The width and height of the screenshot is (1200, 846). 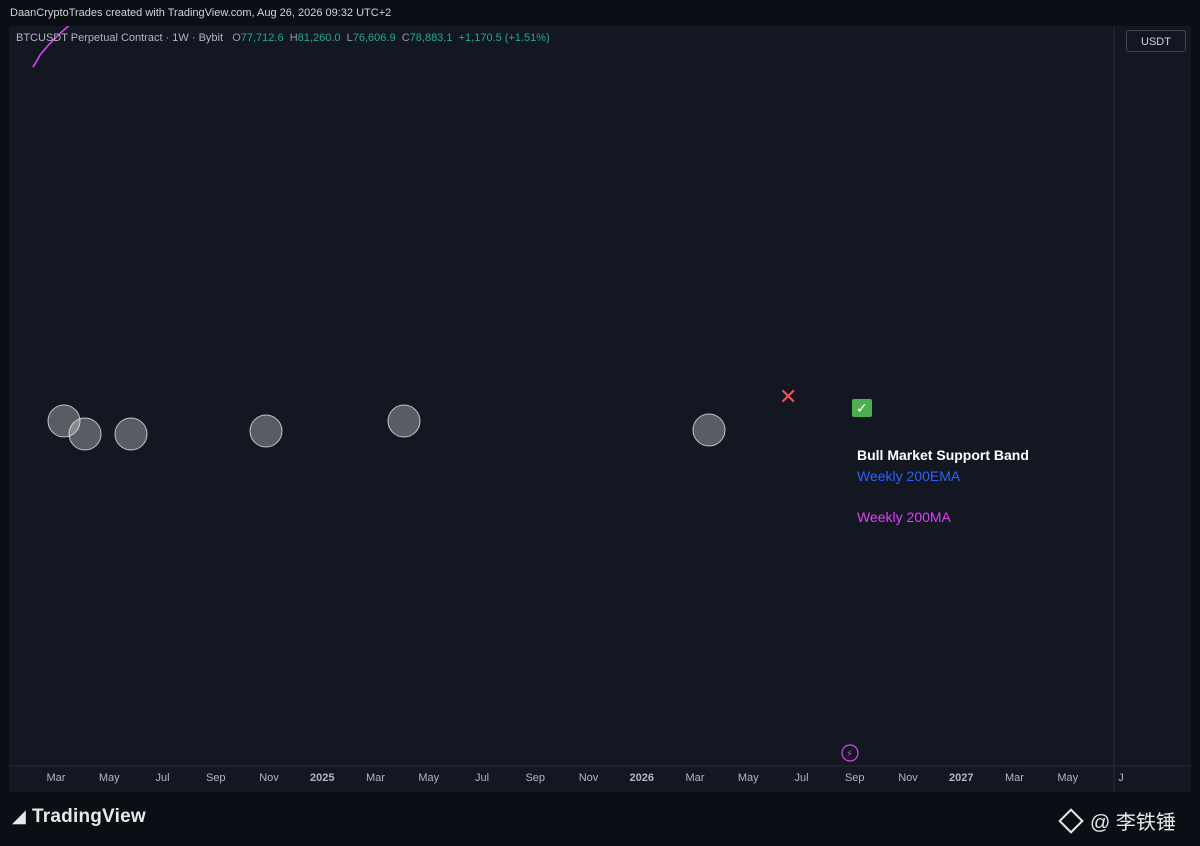 I want to click on currency-button: USDT, so click(x=1156, y=41).